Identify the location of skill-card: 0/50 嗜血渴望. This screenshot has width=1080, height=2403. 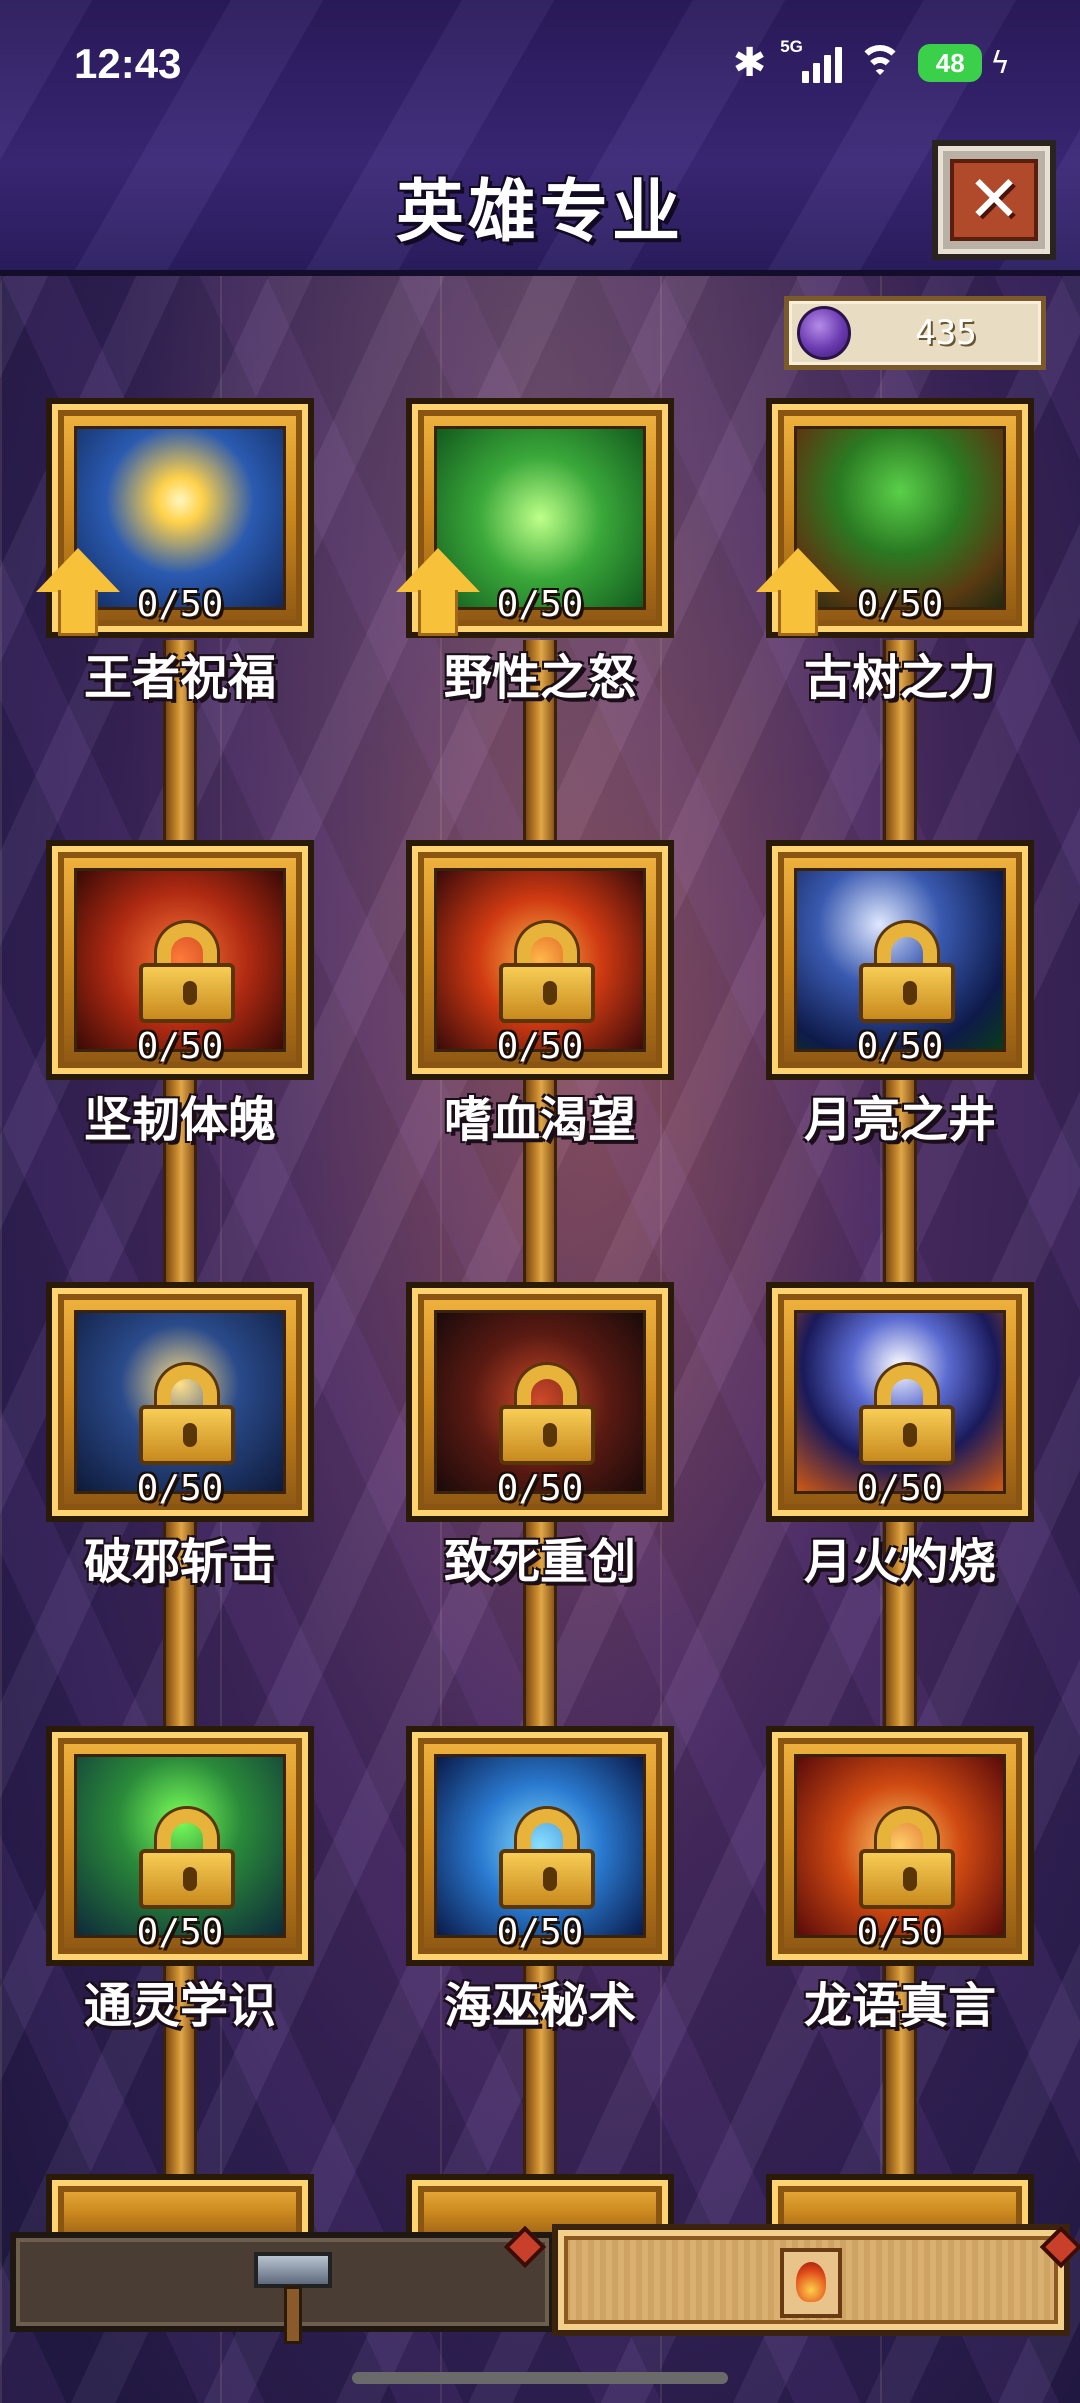
(540, 995).